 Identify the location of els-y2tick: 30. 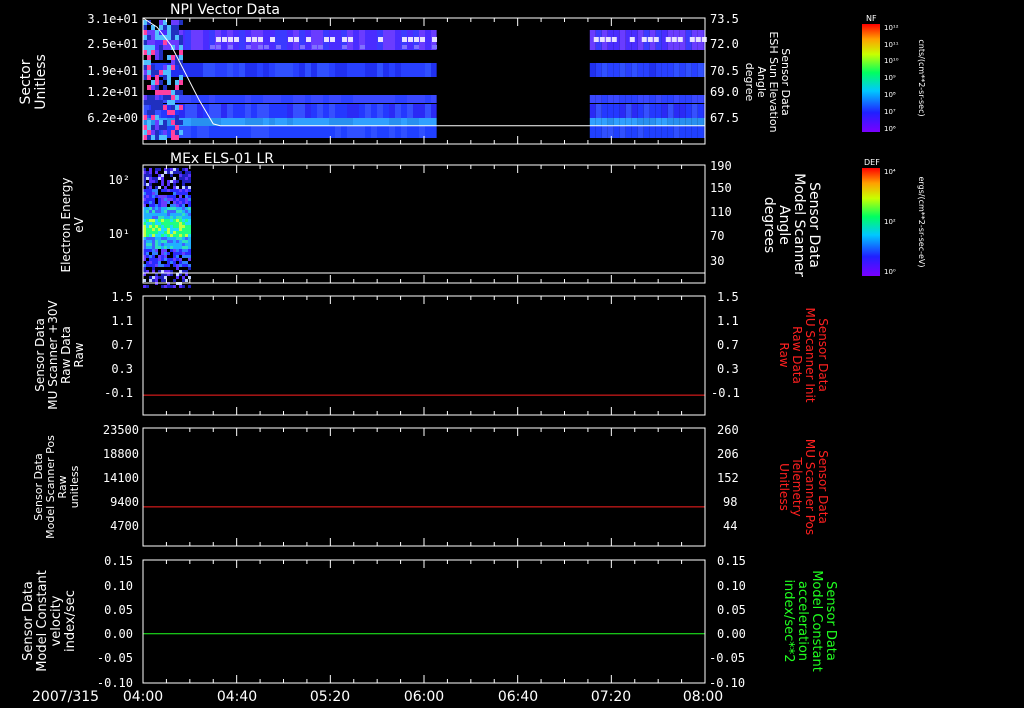
(717, 261).